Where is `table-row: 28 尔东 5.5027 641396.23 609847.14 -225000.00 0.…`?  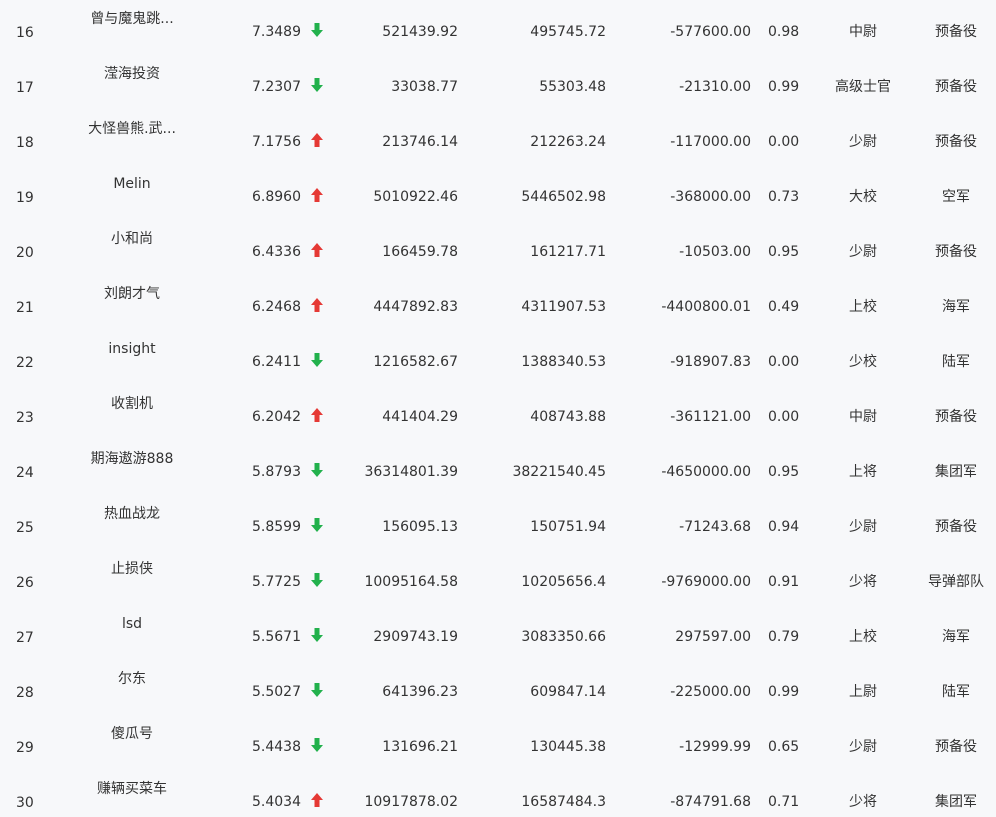
table-row: 28 尔东 5.5027 641396.23 609847.14 -225000.00 0.… is located at coordinates (498, 697).